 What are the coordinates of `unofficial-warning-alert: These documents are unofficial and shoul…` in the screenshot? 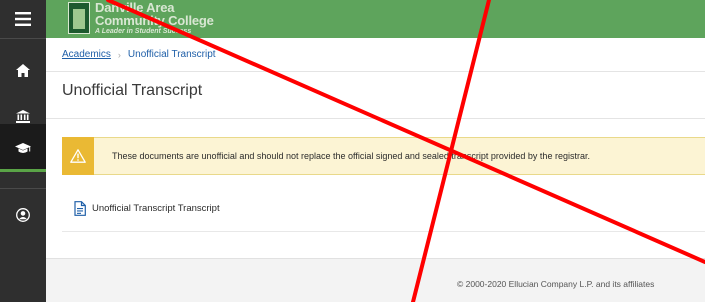 It's located at (383, 156).